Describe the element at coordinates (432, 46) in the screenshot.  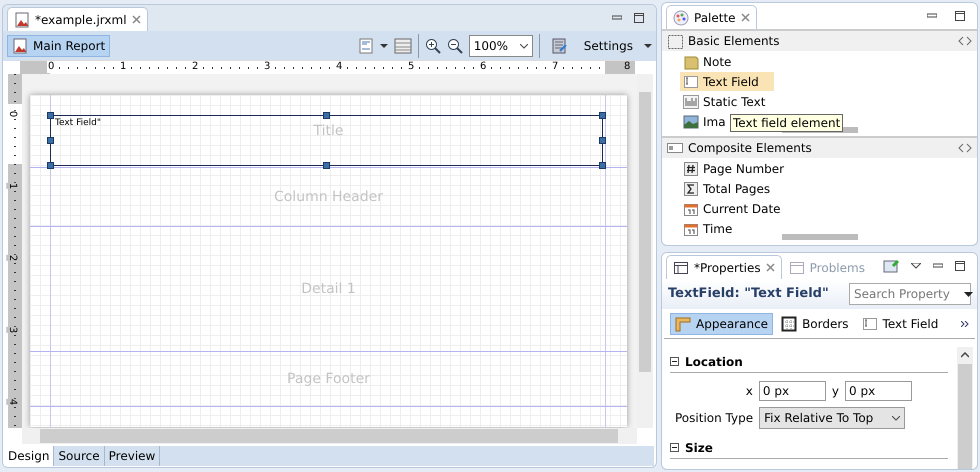
I see `zoom-in-icon` at that location.